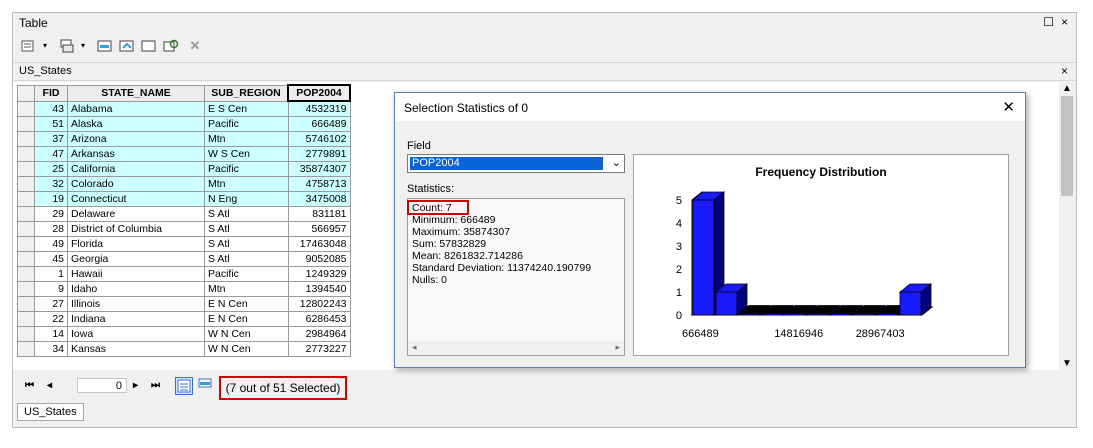 The image size is (1093, 448). I want to click on scroll-down-icon: ▼, so click(1067, 363).